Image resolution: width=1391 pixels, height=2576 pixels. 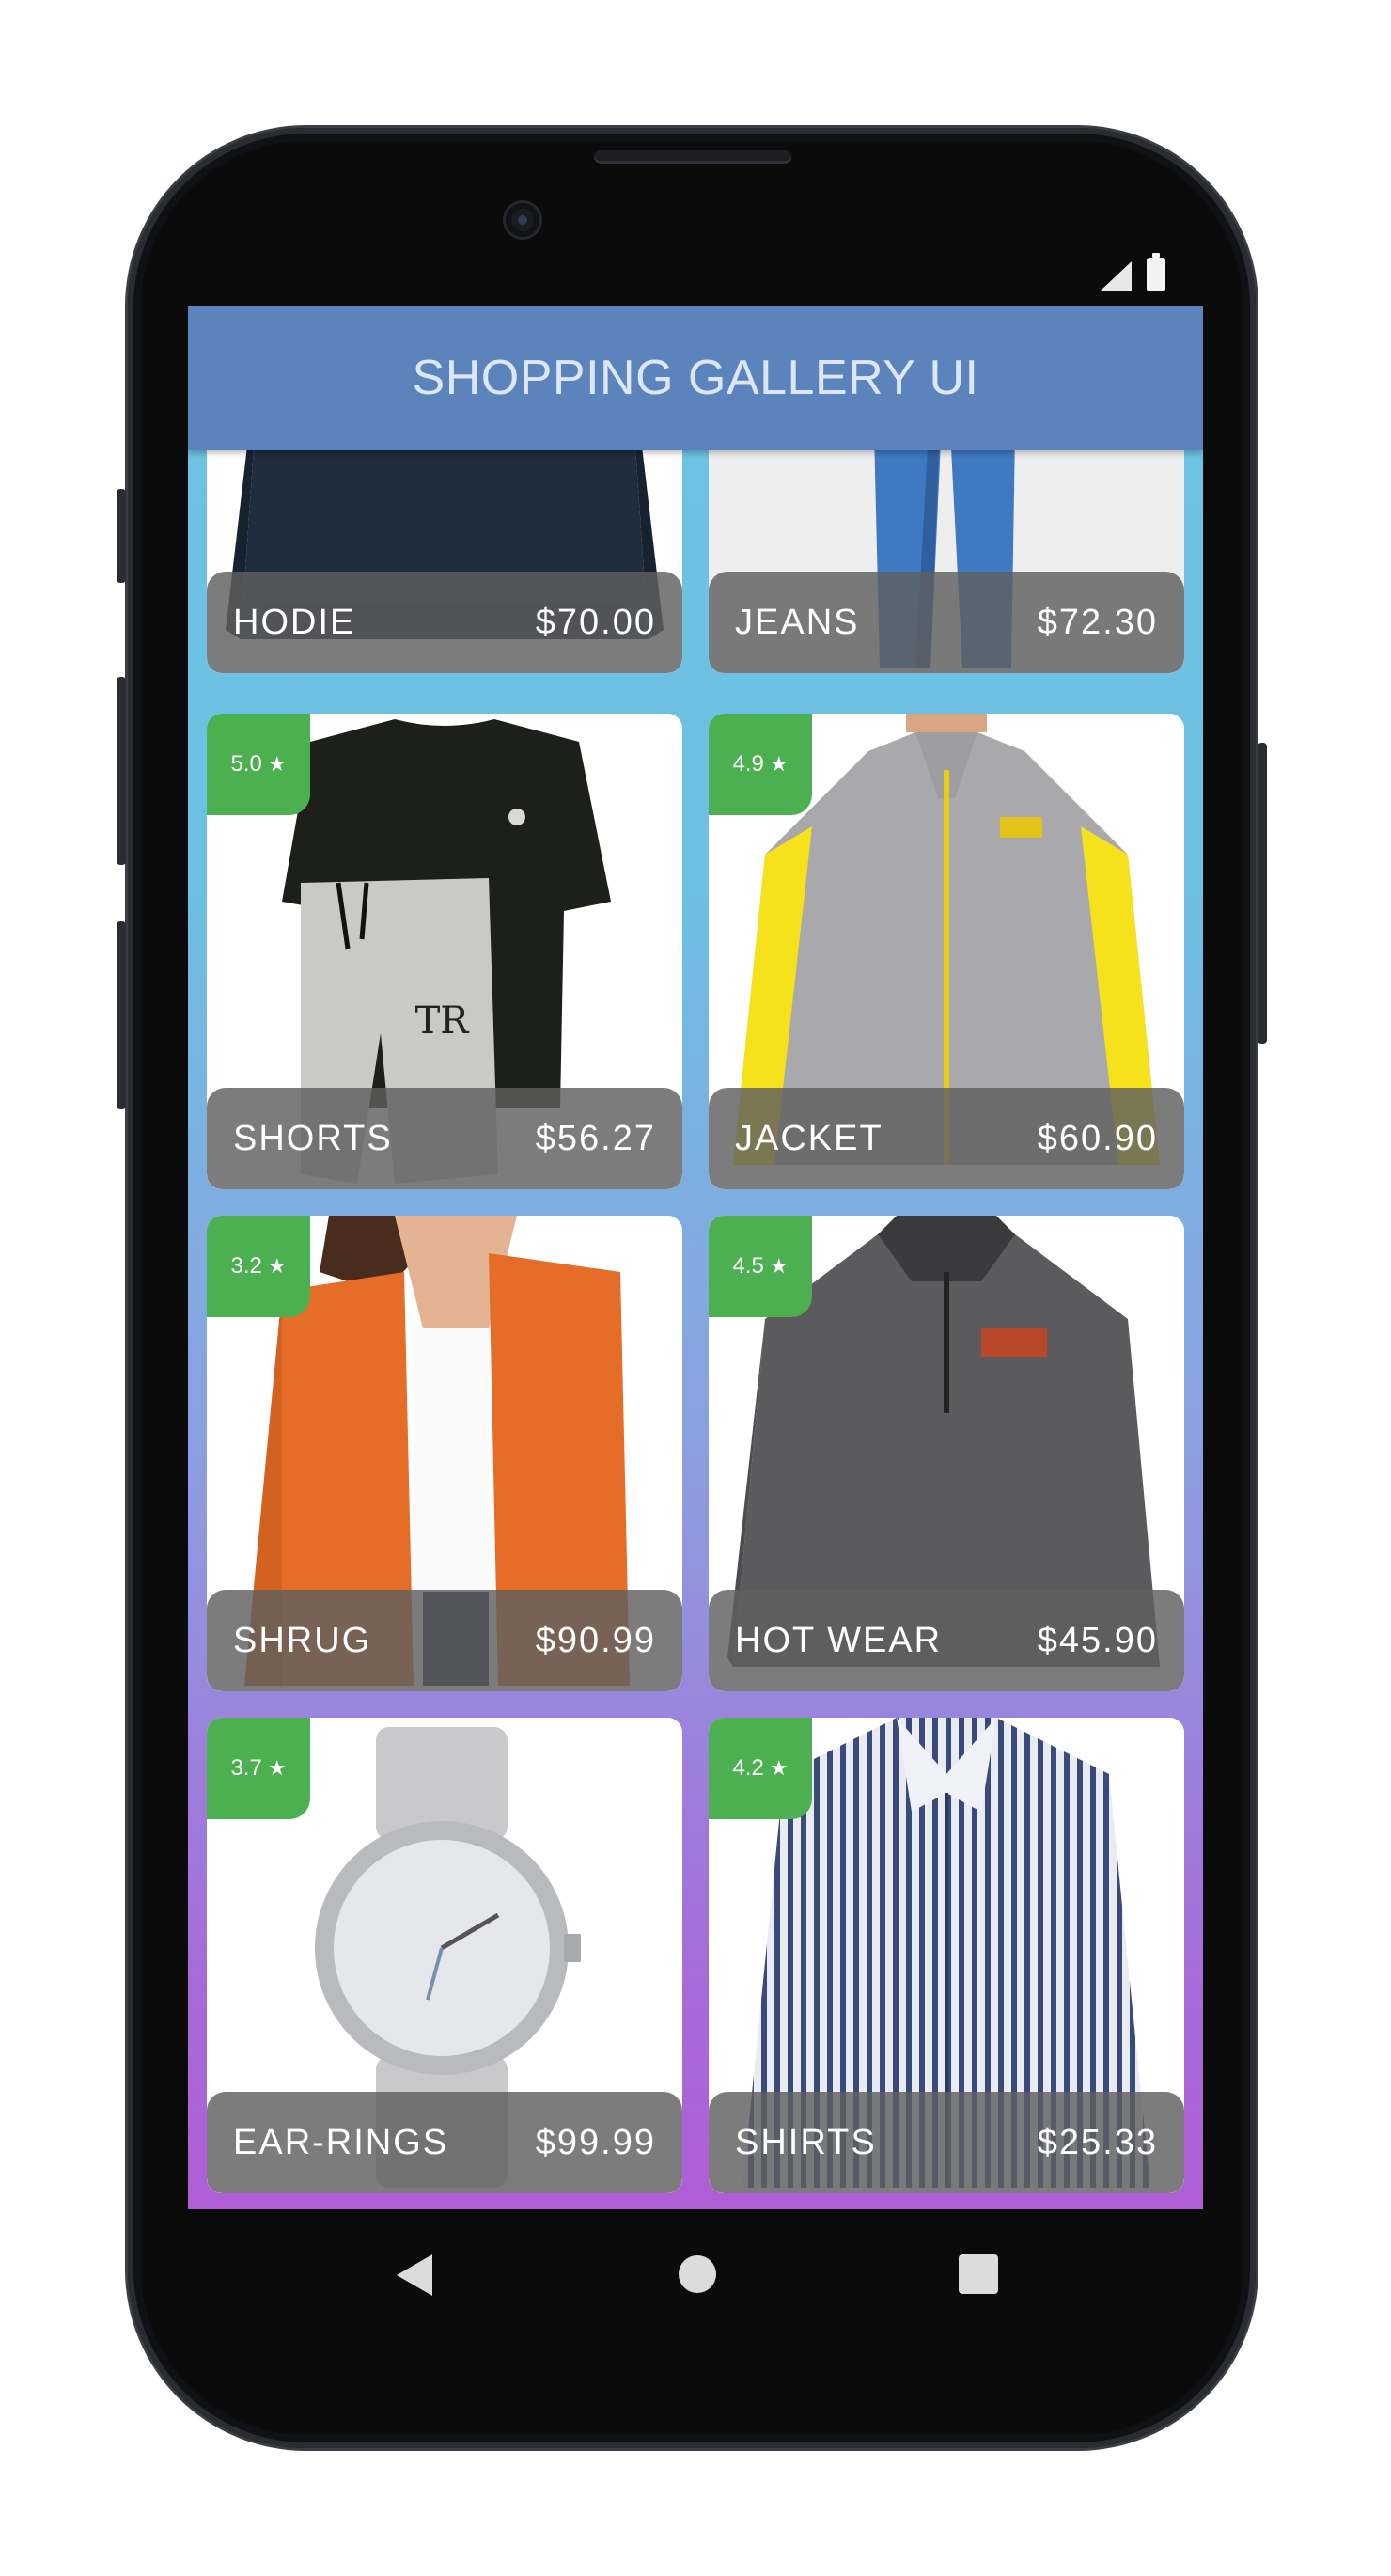 I want to click on product-name: HODIE, so click(x=294, y=622).